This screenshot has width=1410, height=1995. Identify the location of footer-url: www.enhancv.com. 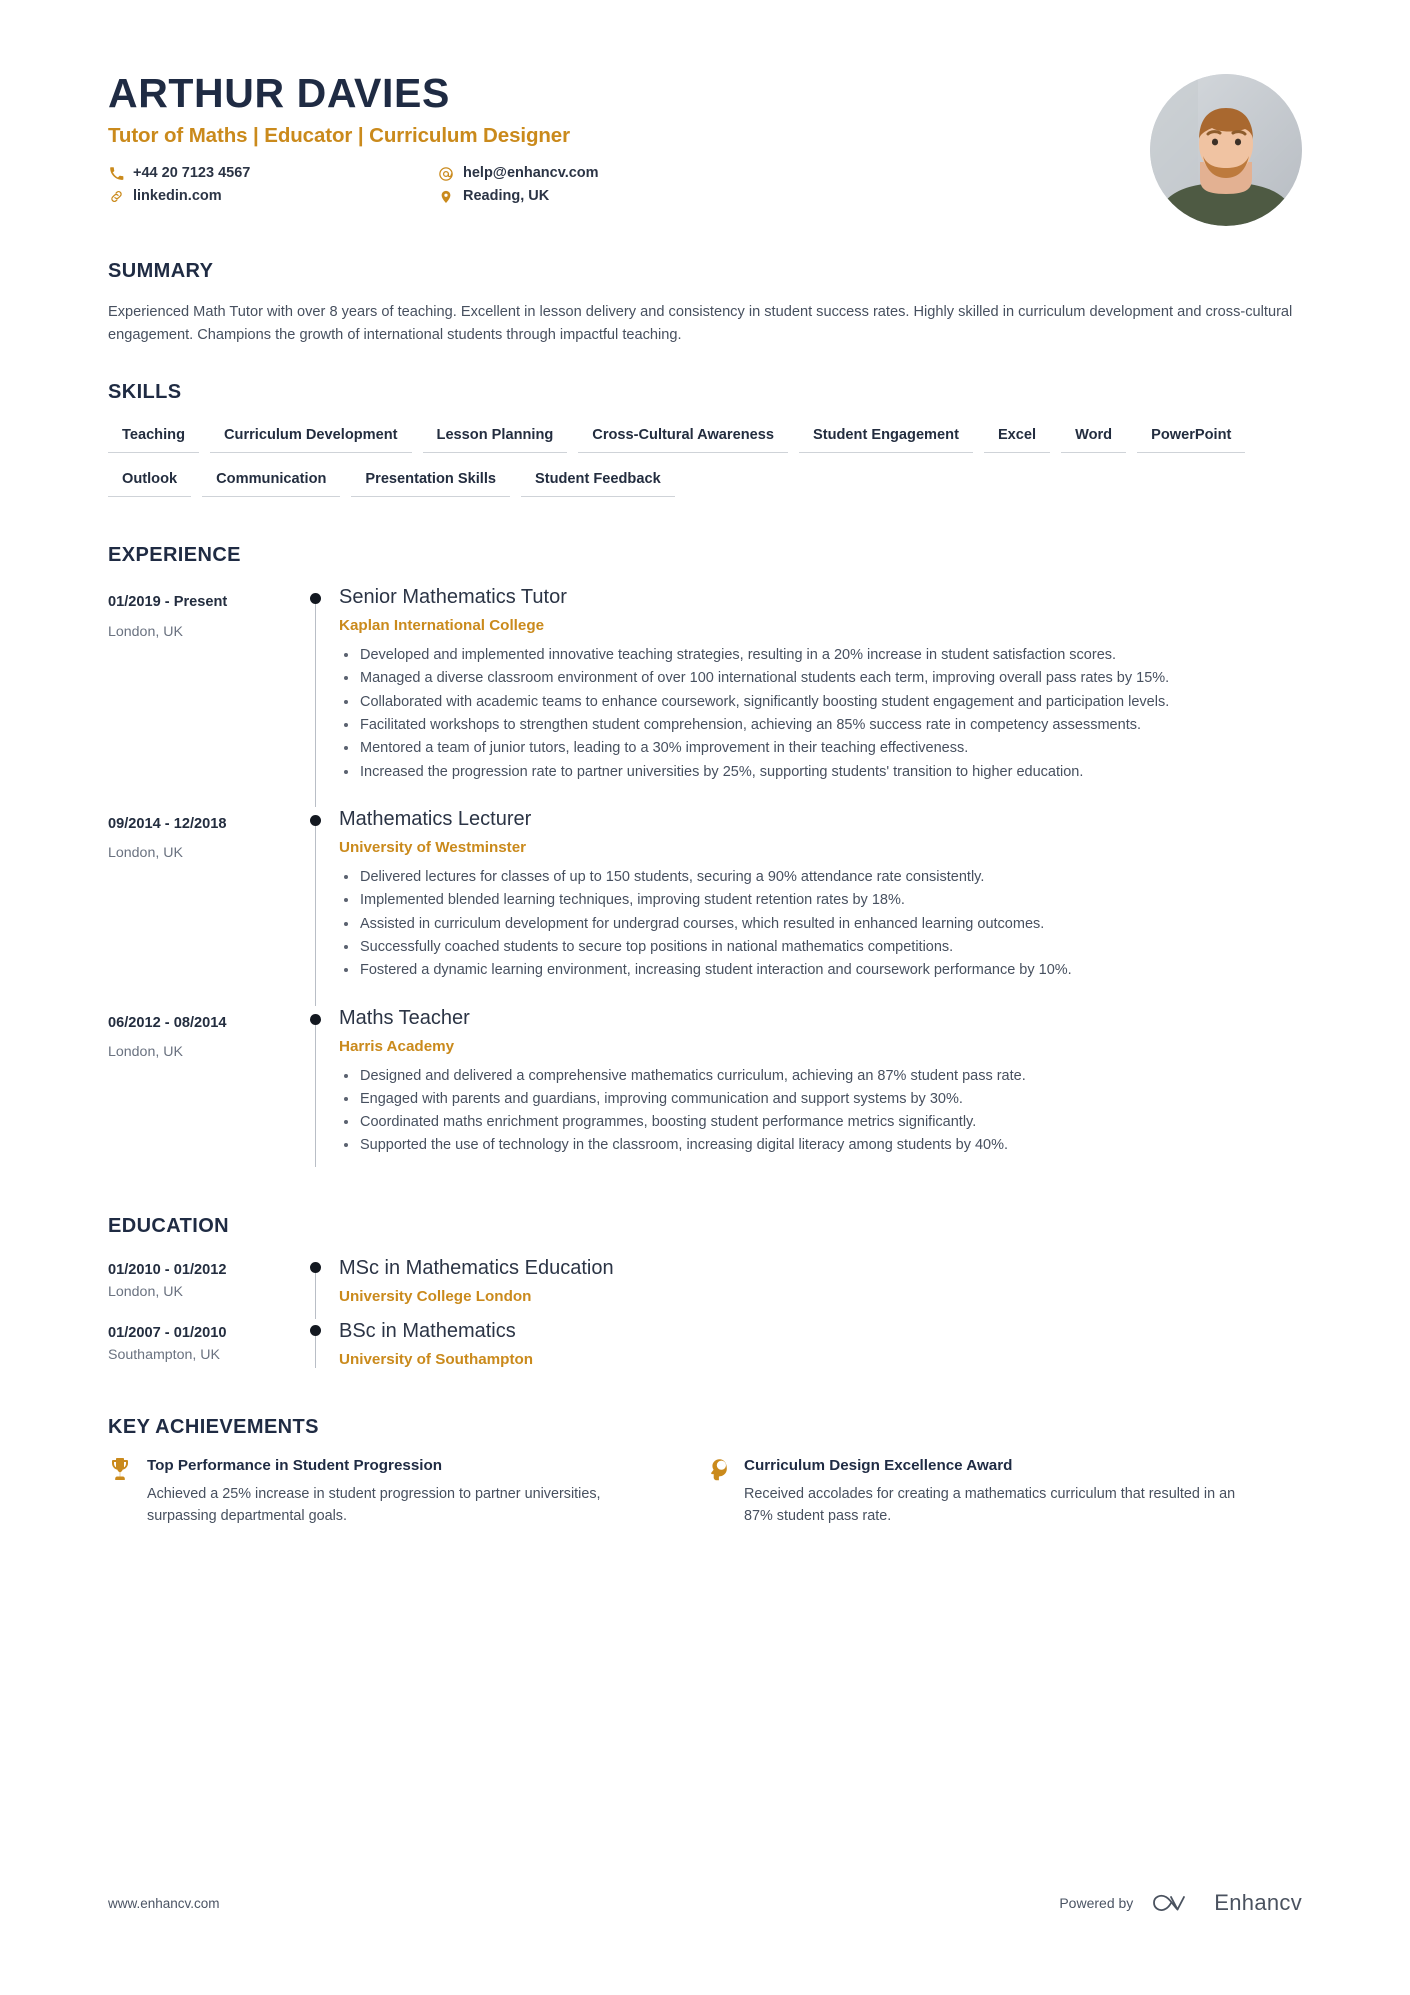
(164, 1903).